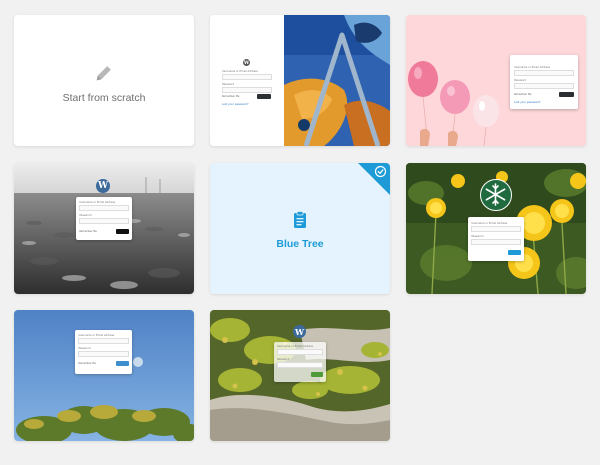 This screenshot has width=600, height=465. What do you see at coordinates (103, 73) in the screenshot?
I see `pencil-icon` at bounding box center [103, 73].